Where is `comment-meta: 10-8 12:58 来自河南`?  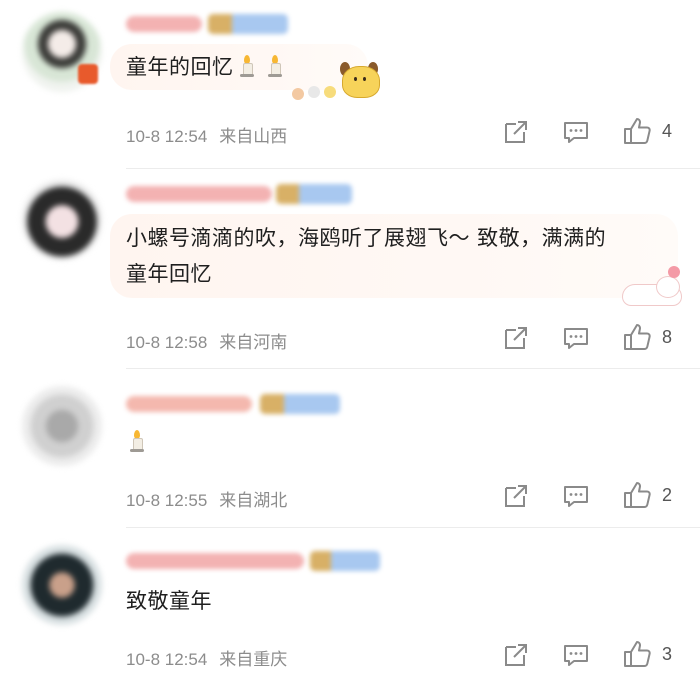
comment-meta: 10-8 12:58 来自河南 is located at coordinates (206, 340).